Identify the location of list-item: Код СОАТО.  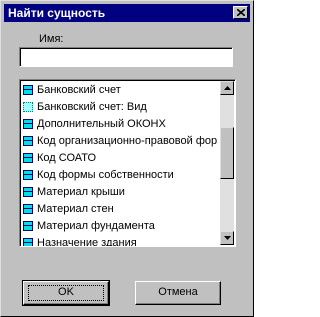
(121, 158).